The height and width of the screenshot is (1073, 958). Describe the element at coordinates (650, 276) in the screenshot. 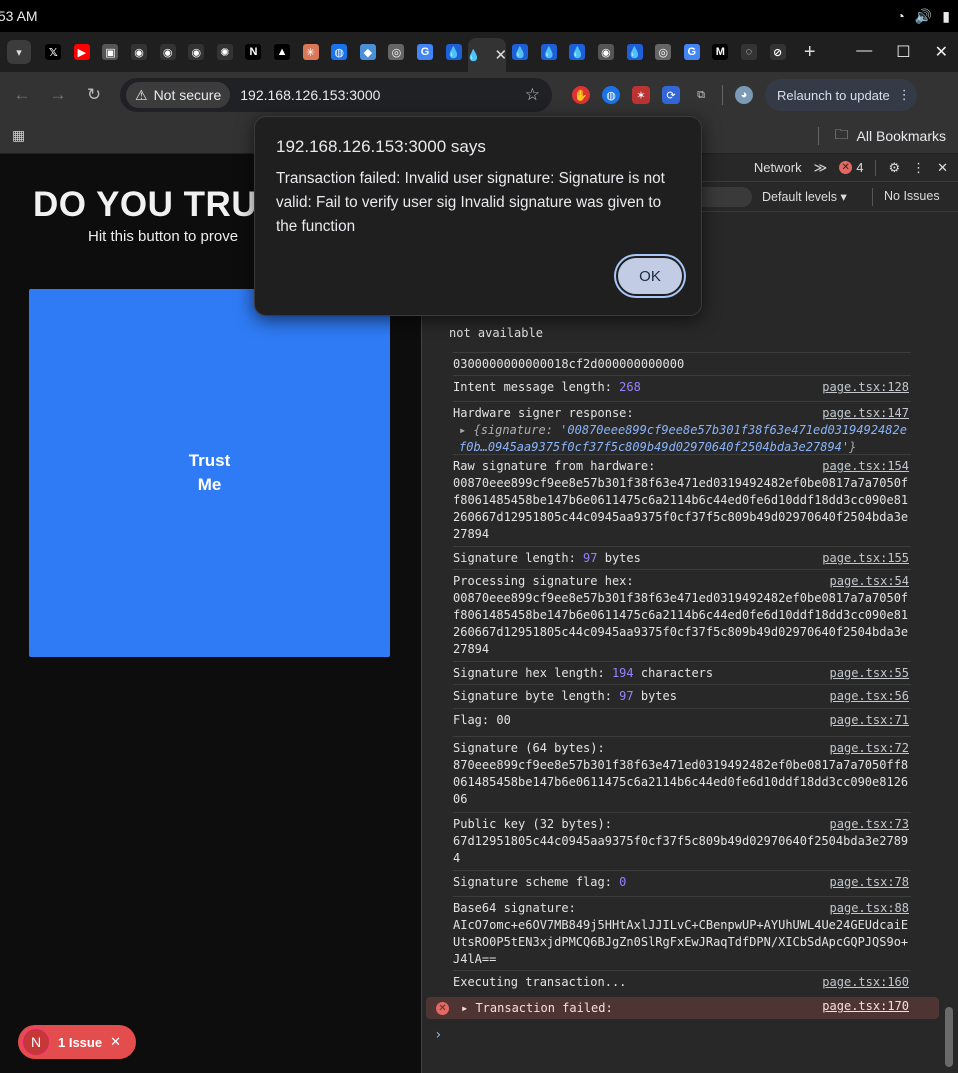

I see `ok-button: OK` at that location.